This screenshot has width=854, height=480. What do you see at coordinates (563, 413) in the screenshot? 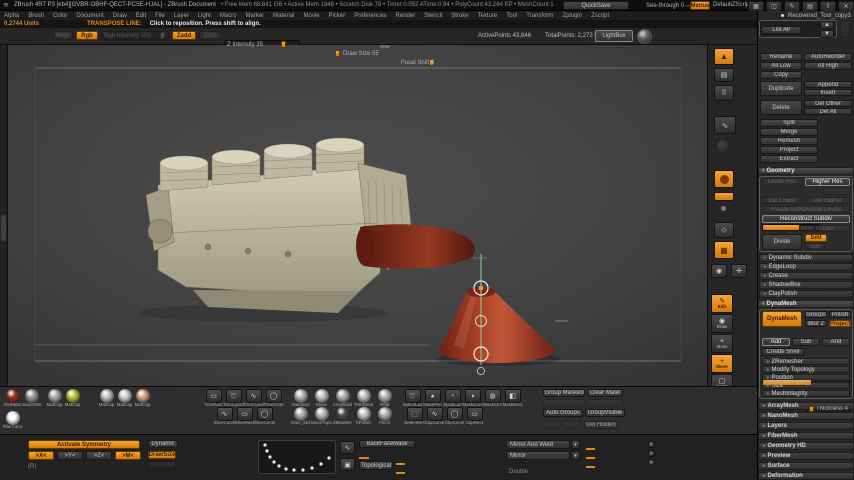
I see `auto-groups-button: Auto Groups` at bounding box center [563, 413].